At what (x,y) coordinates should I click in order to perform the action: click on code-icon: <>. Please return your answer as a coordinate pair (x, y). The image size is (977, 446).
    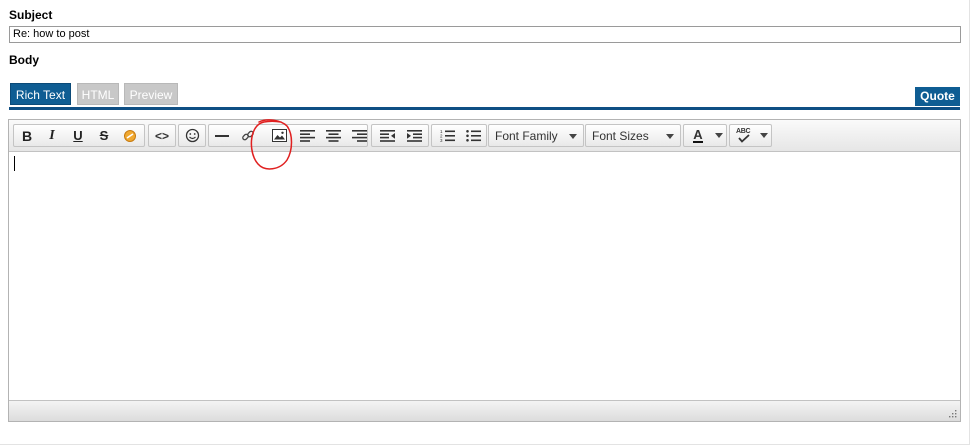
    Looking at the image, I should click on (161, 135).